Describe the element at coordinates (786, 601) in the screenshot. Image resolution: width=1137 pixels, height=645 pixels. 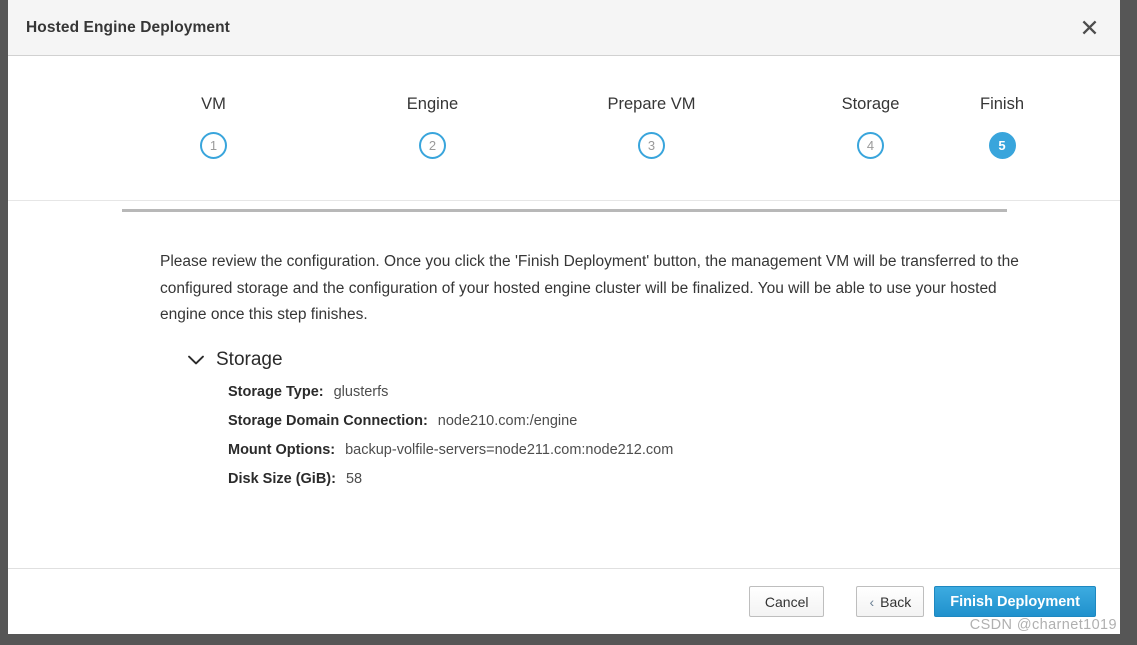
I see `cancel-button: Cancel` at that location.